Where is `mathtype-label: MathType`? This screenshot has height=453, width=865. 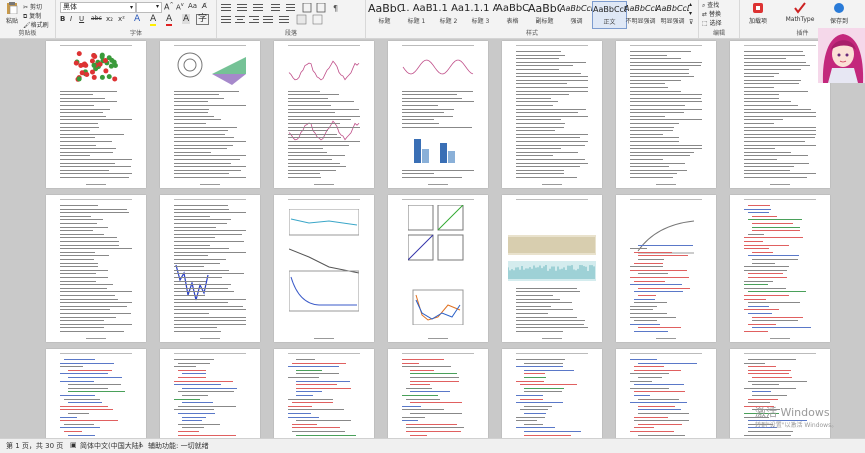 mathtype-label: MathType is located at coordinates (800, 19).